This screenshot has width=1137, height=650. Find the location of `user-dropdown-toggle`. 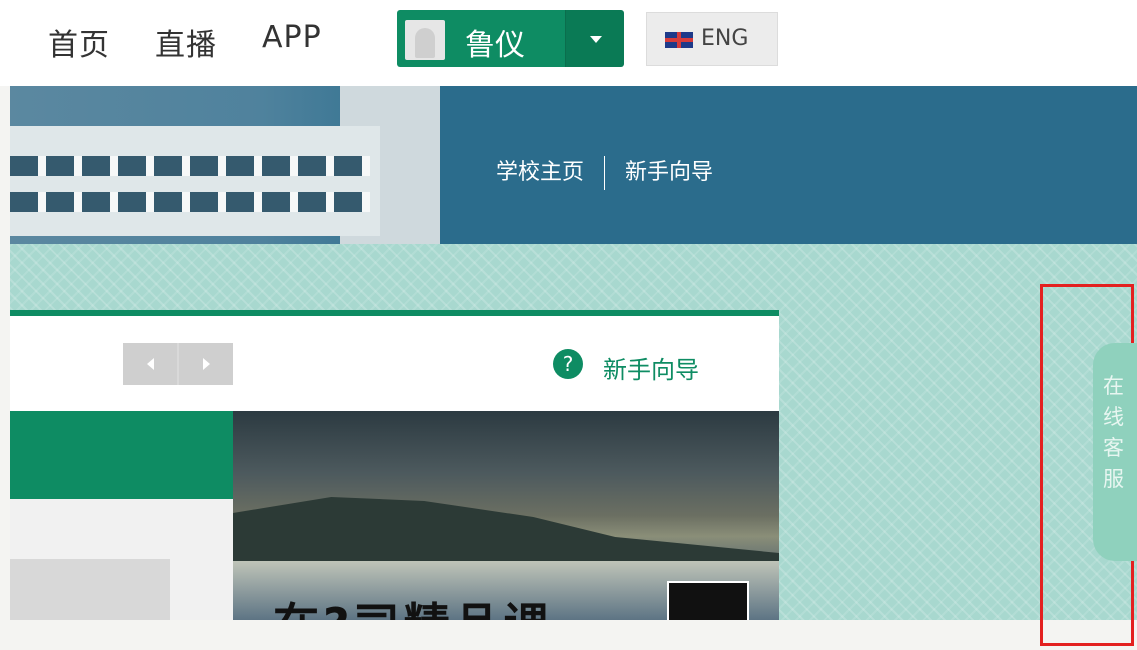

user-dropdown-toggle is located at coordinates (594, 38).